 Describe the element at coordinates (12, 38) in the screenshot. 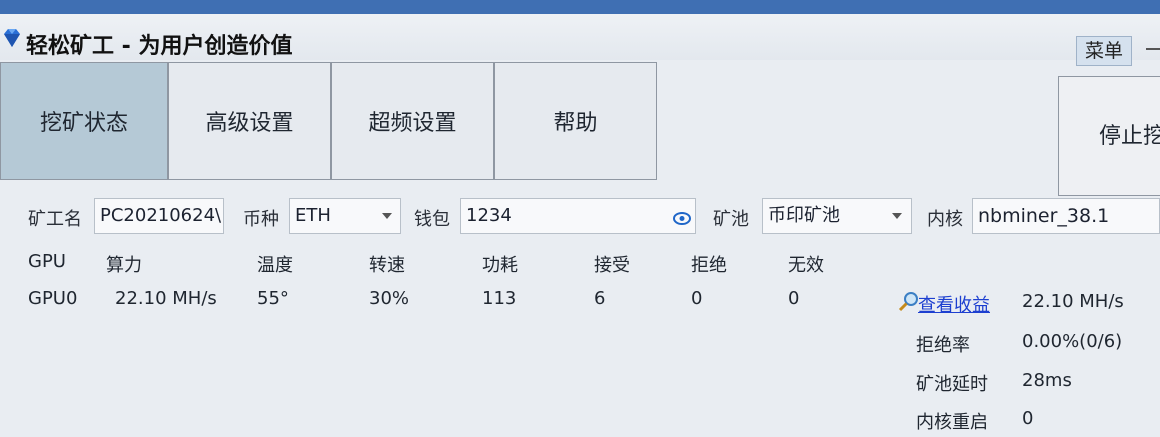

I see `diamond-app-icon` at that location.